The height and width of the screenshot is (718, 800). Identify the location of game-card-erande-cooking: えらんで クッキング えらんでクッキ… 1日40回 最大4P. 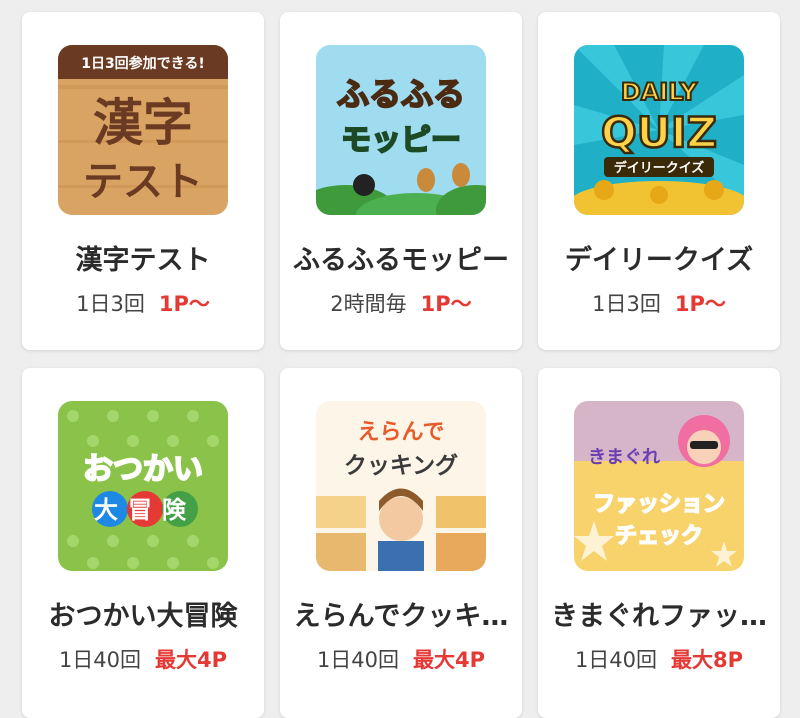
(401, 543).